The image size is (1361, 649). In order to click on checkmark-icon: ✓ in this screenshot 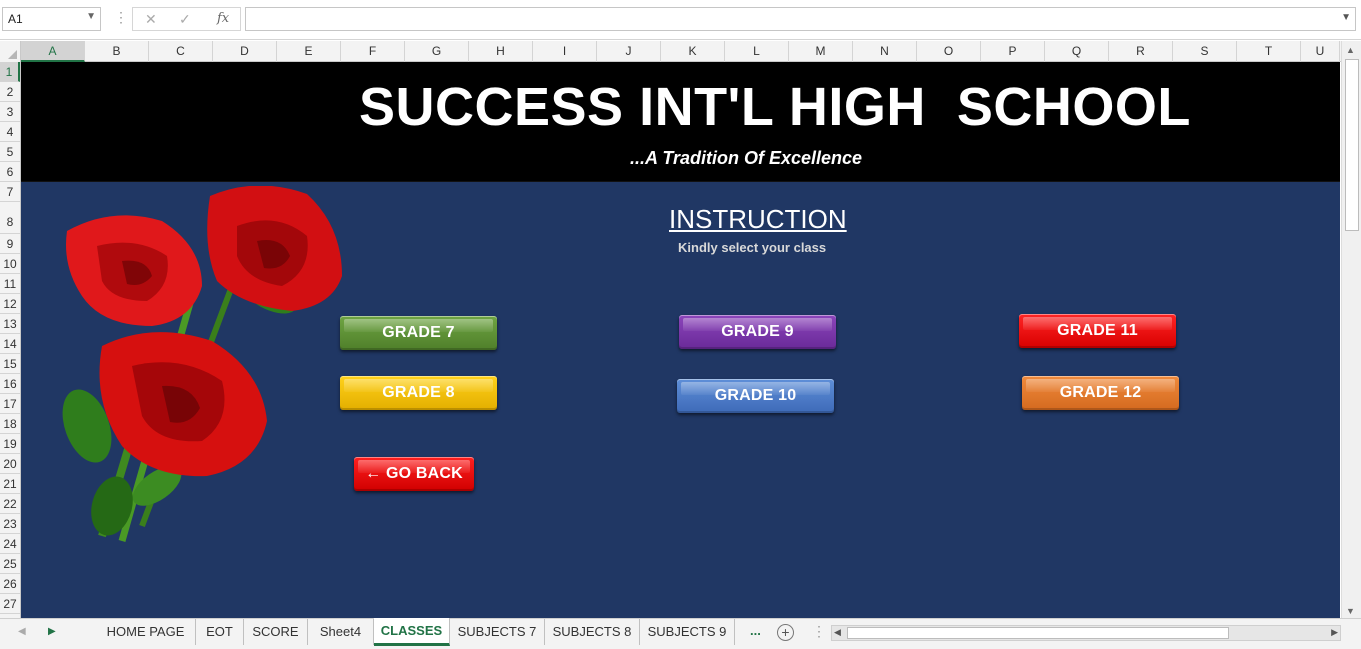, I will do `click(185, 19)`.